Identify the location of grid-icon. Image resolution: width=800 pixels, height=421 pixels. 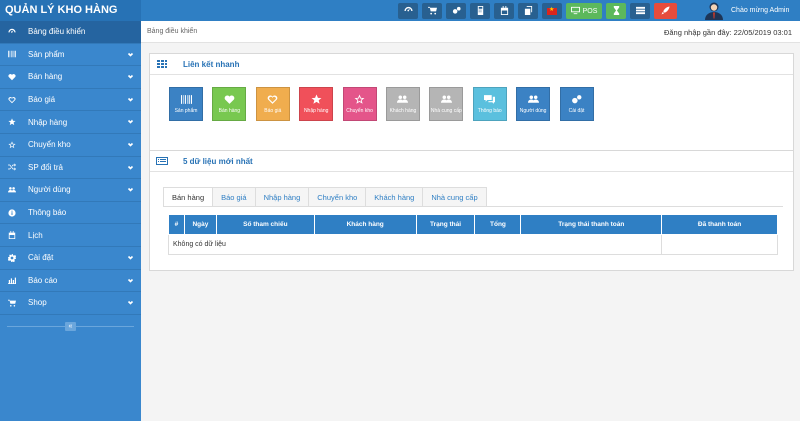
(162, 64).